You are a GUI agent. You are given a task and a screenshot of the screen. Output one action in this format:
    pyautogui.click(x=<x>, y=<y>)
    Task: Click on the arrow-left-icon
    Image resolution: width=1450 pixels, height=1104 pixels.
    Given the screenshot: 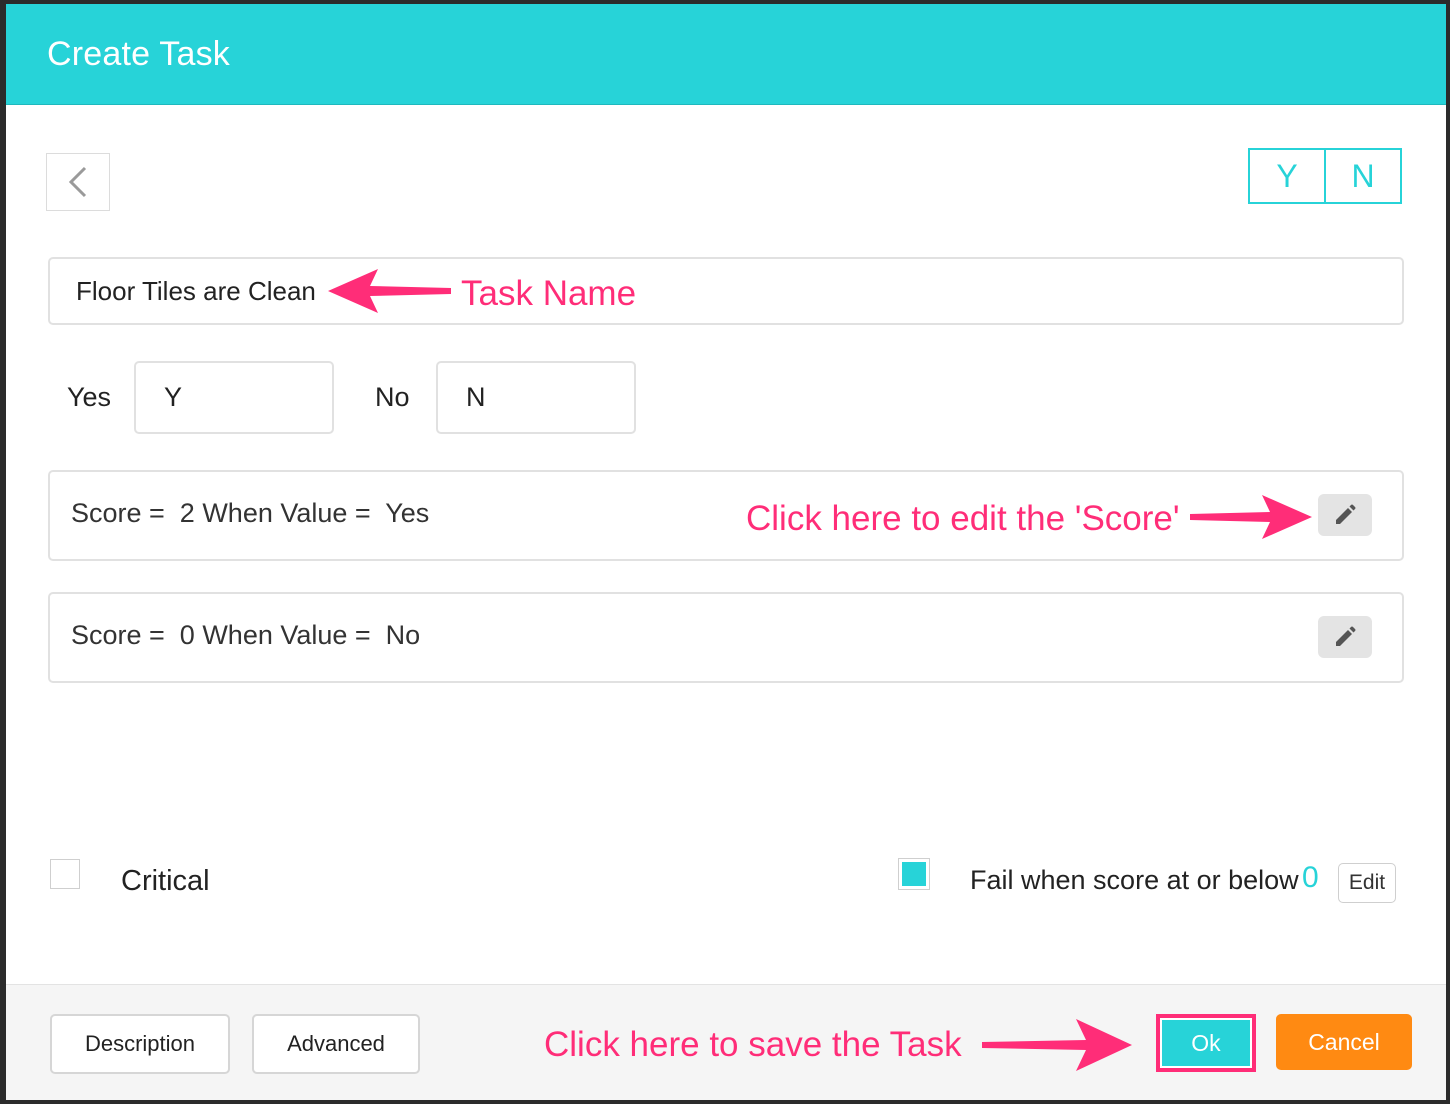 What is the action you would take?
    pyautogui.click(x=389, y=291)
    